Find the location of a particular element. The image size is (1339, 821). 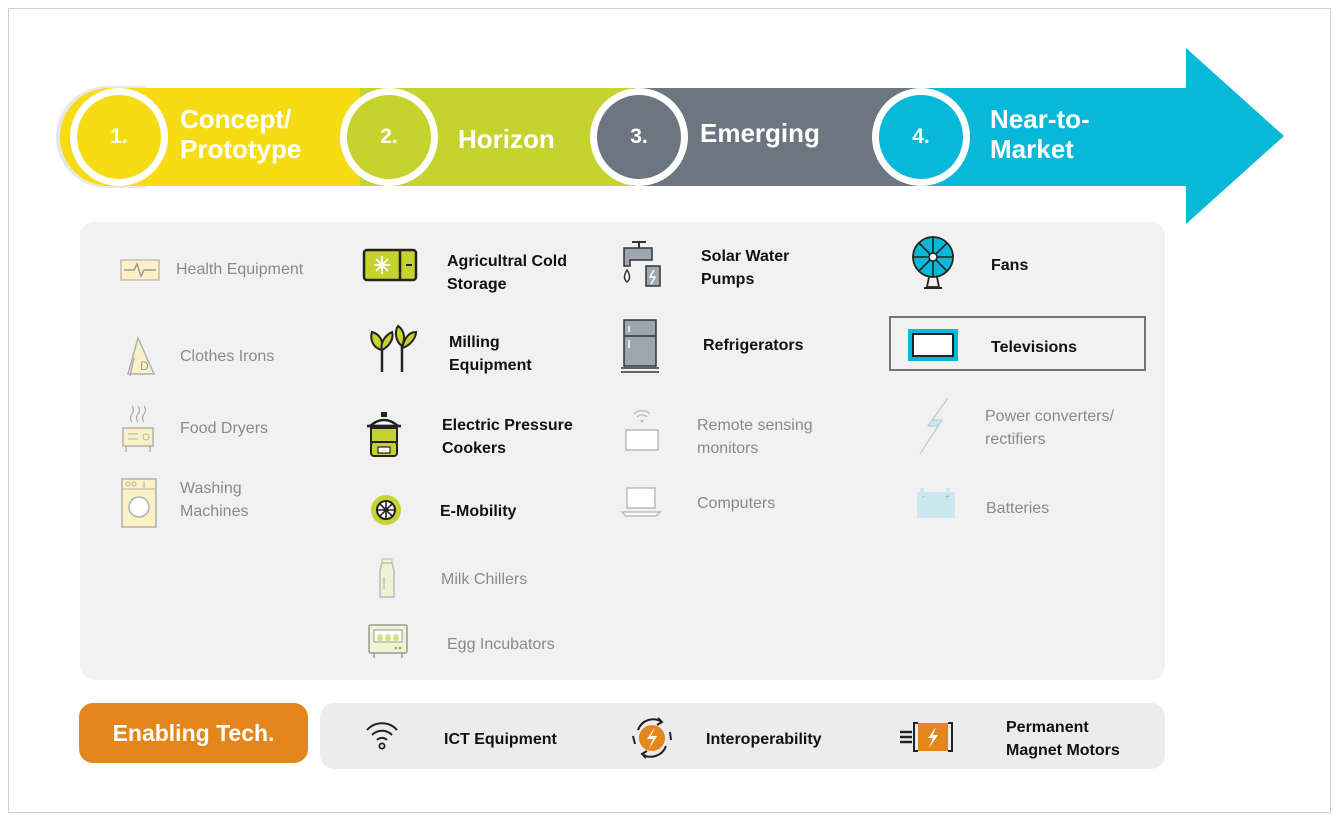

batteries-label: Batteries is located at coordinates (1018, 508).